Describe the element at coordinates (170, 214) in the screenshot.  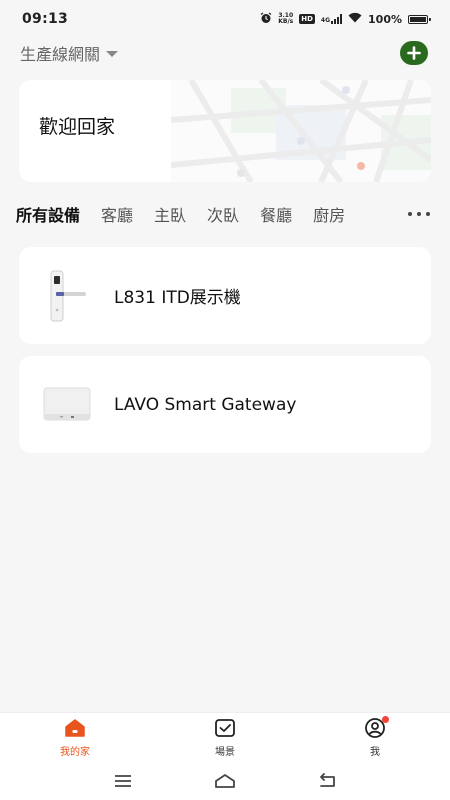
I see `tab-master-bedroom: 主臥` at that location.